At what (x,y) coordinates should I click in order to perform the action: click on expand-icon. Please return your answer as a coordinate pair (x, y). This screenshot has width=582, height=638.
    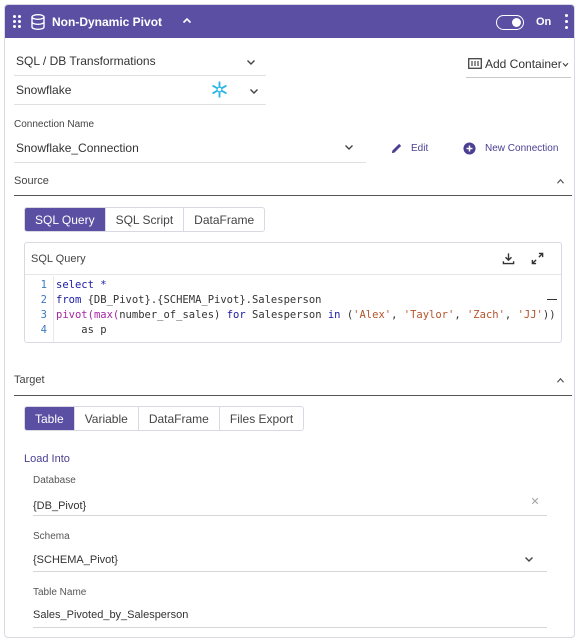
    Looking at the image, I should click on (537, 258).